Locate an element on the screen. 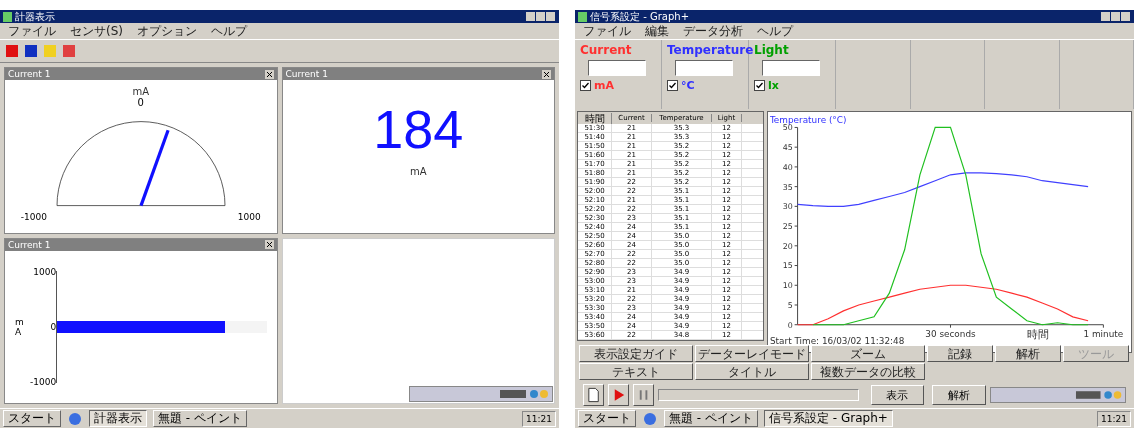 This screenshot has width=1134, height=428. tool-button: 表示設定ガイド is located at coordinates (636, 353).